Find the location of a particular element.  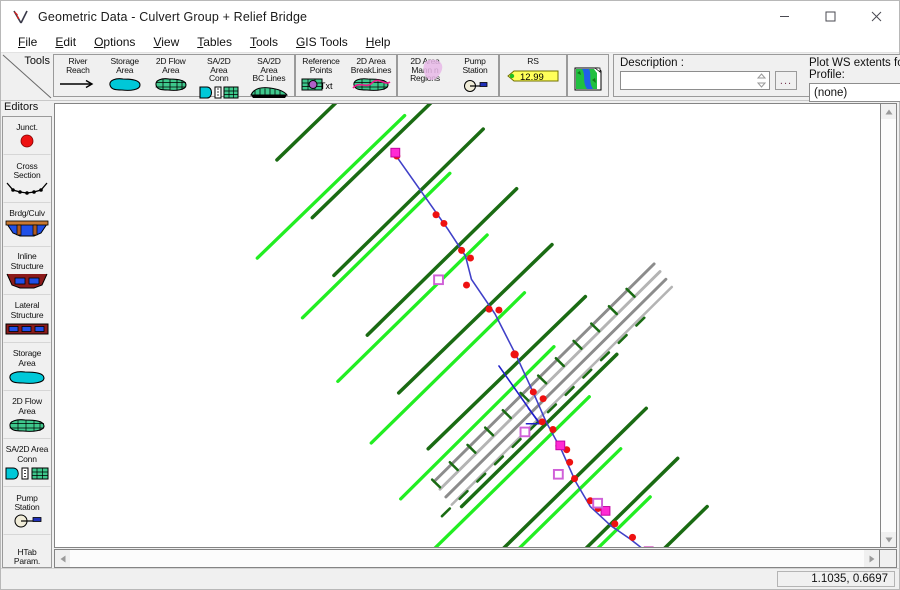

svg-text: Txt is located at coordinates (326, 86).